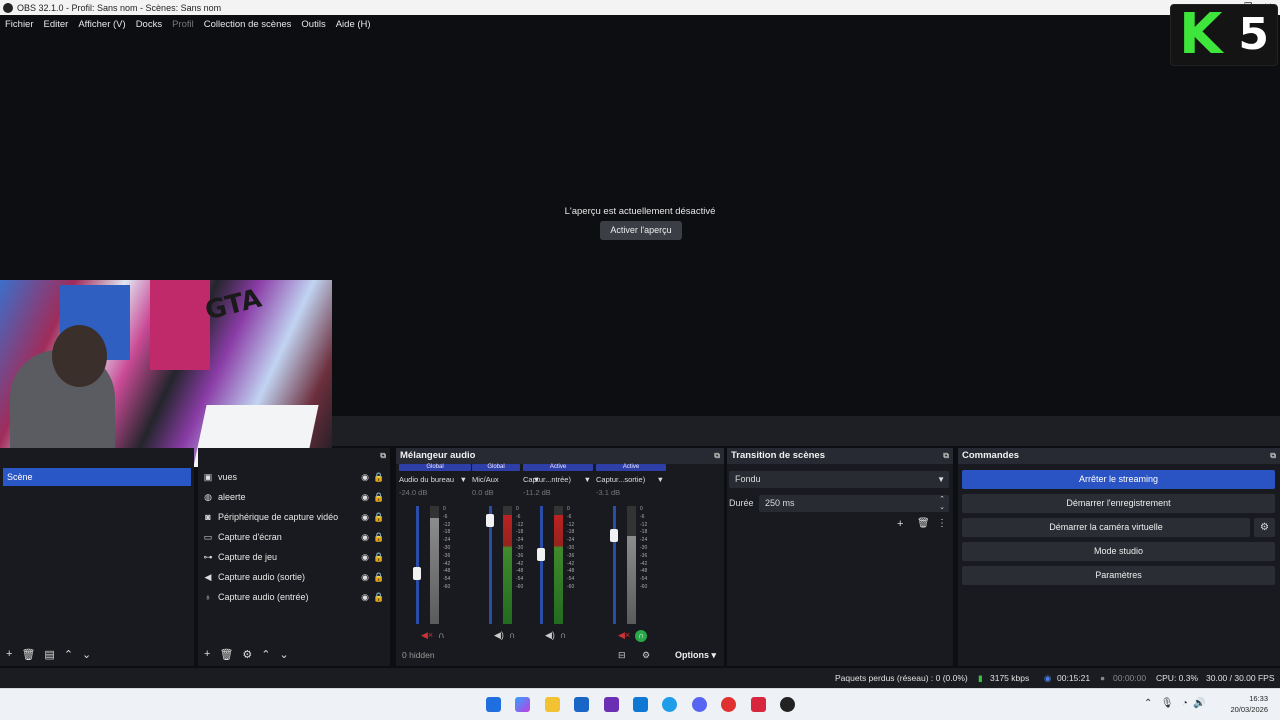 The width and height of the screenshot is (1280, 720). Describe the element at coordinates (1118, 503) in the screenshot. I see `start-recording-button: Démarrer l'enregistrement` at that location.